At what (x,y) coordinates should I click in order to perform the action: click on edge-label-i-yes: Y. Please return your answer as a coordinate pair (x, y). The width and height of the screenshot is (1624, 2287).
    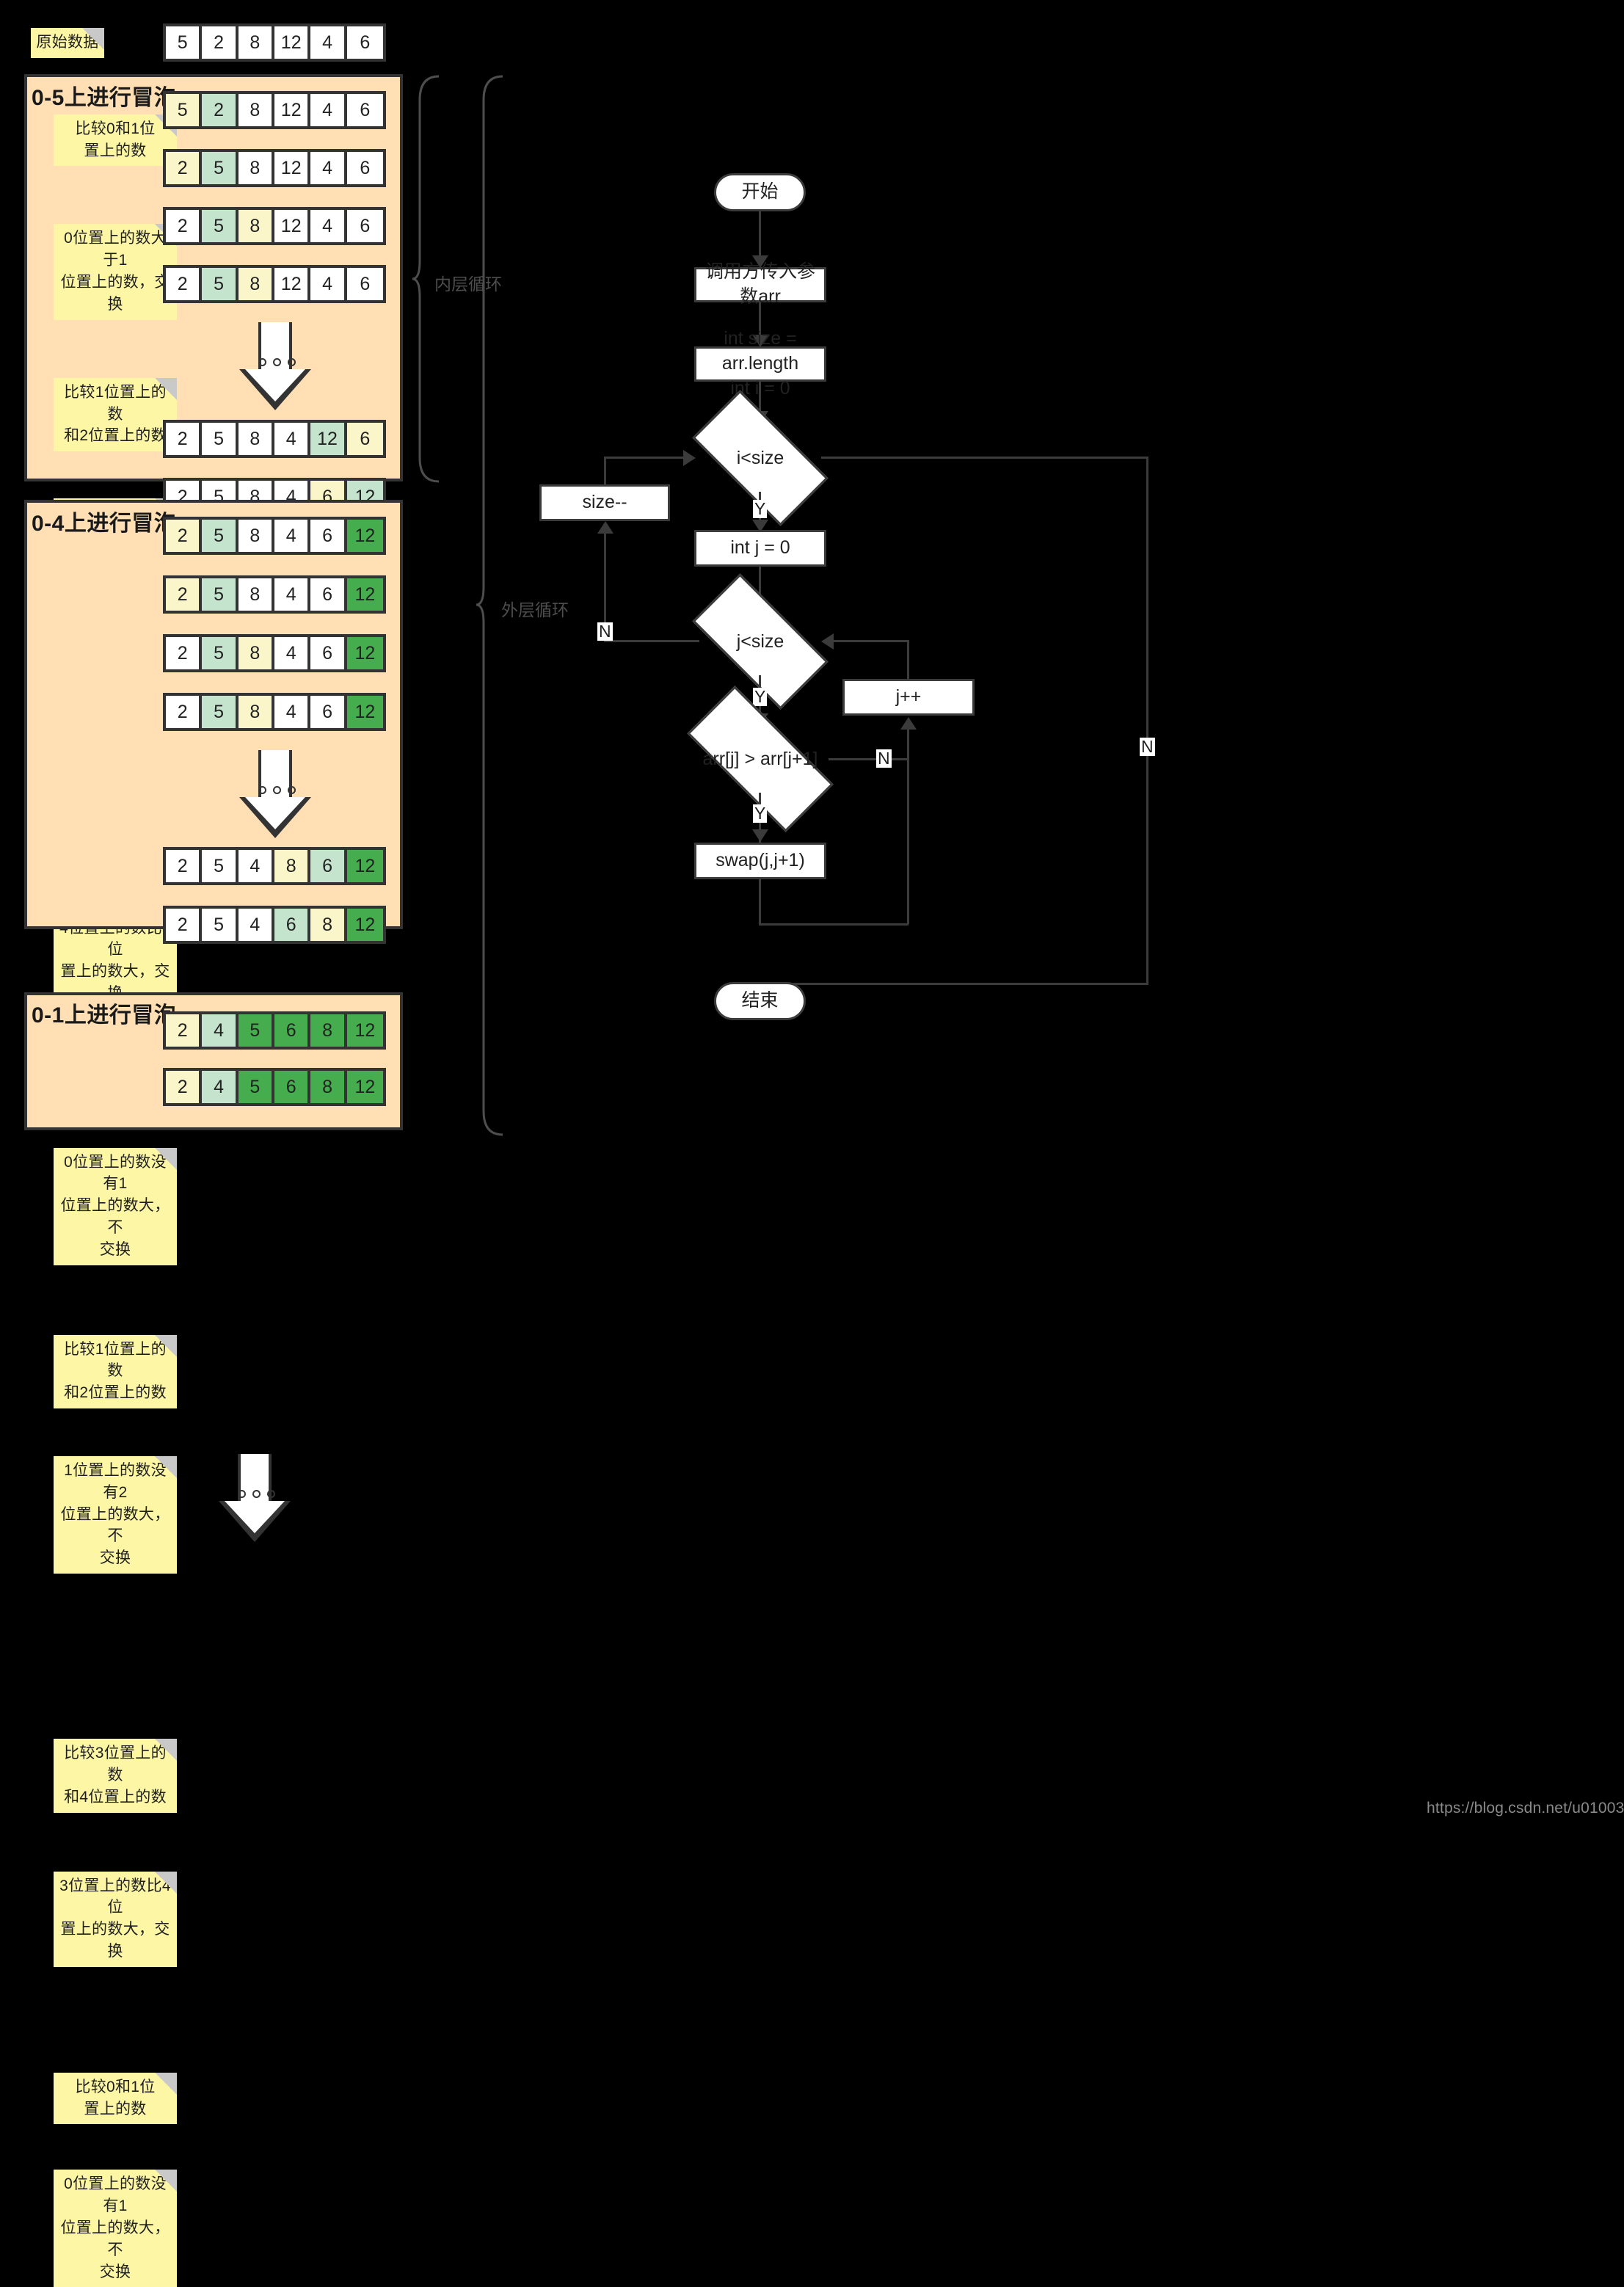
    Looking at the image, I should click on (760, 509).